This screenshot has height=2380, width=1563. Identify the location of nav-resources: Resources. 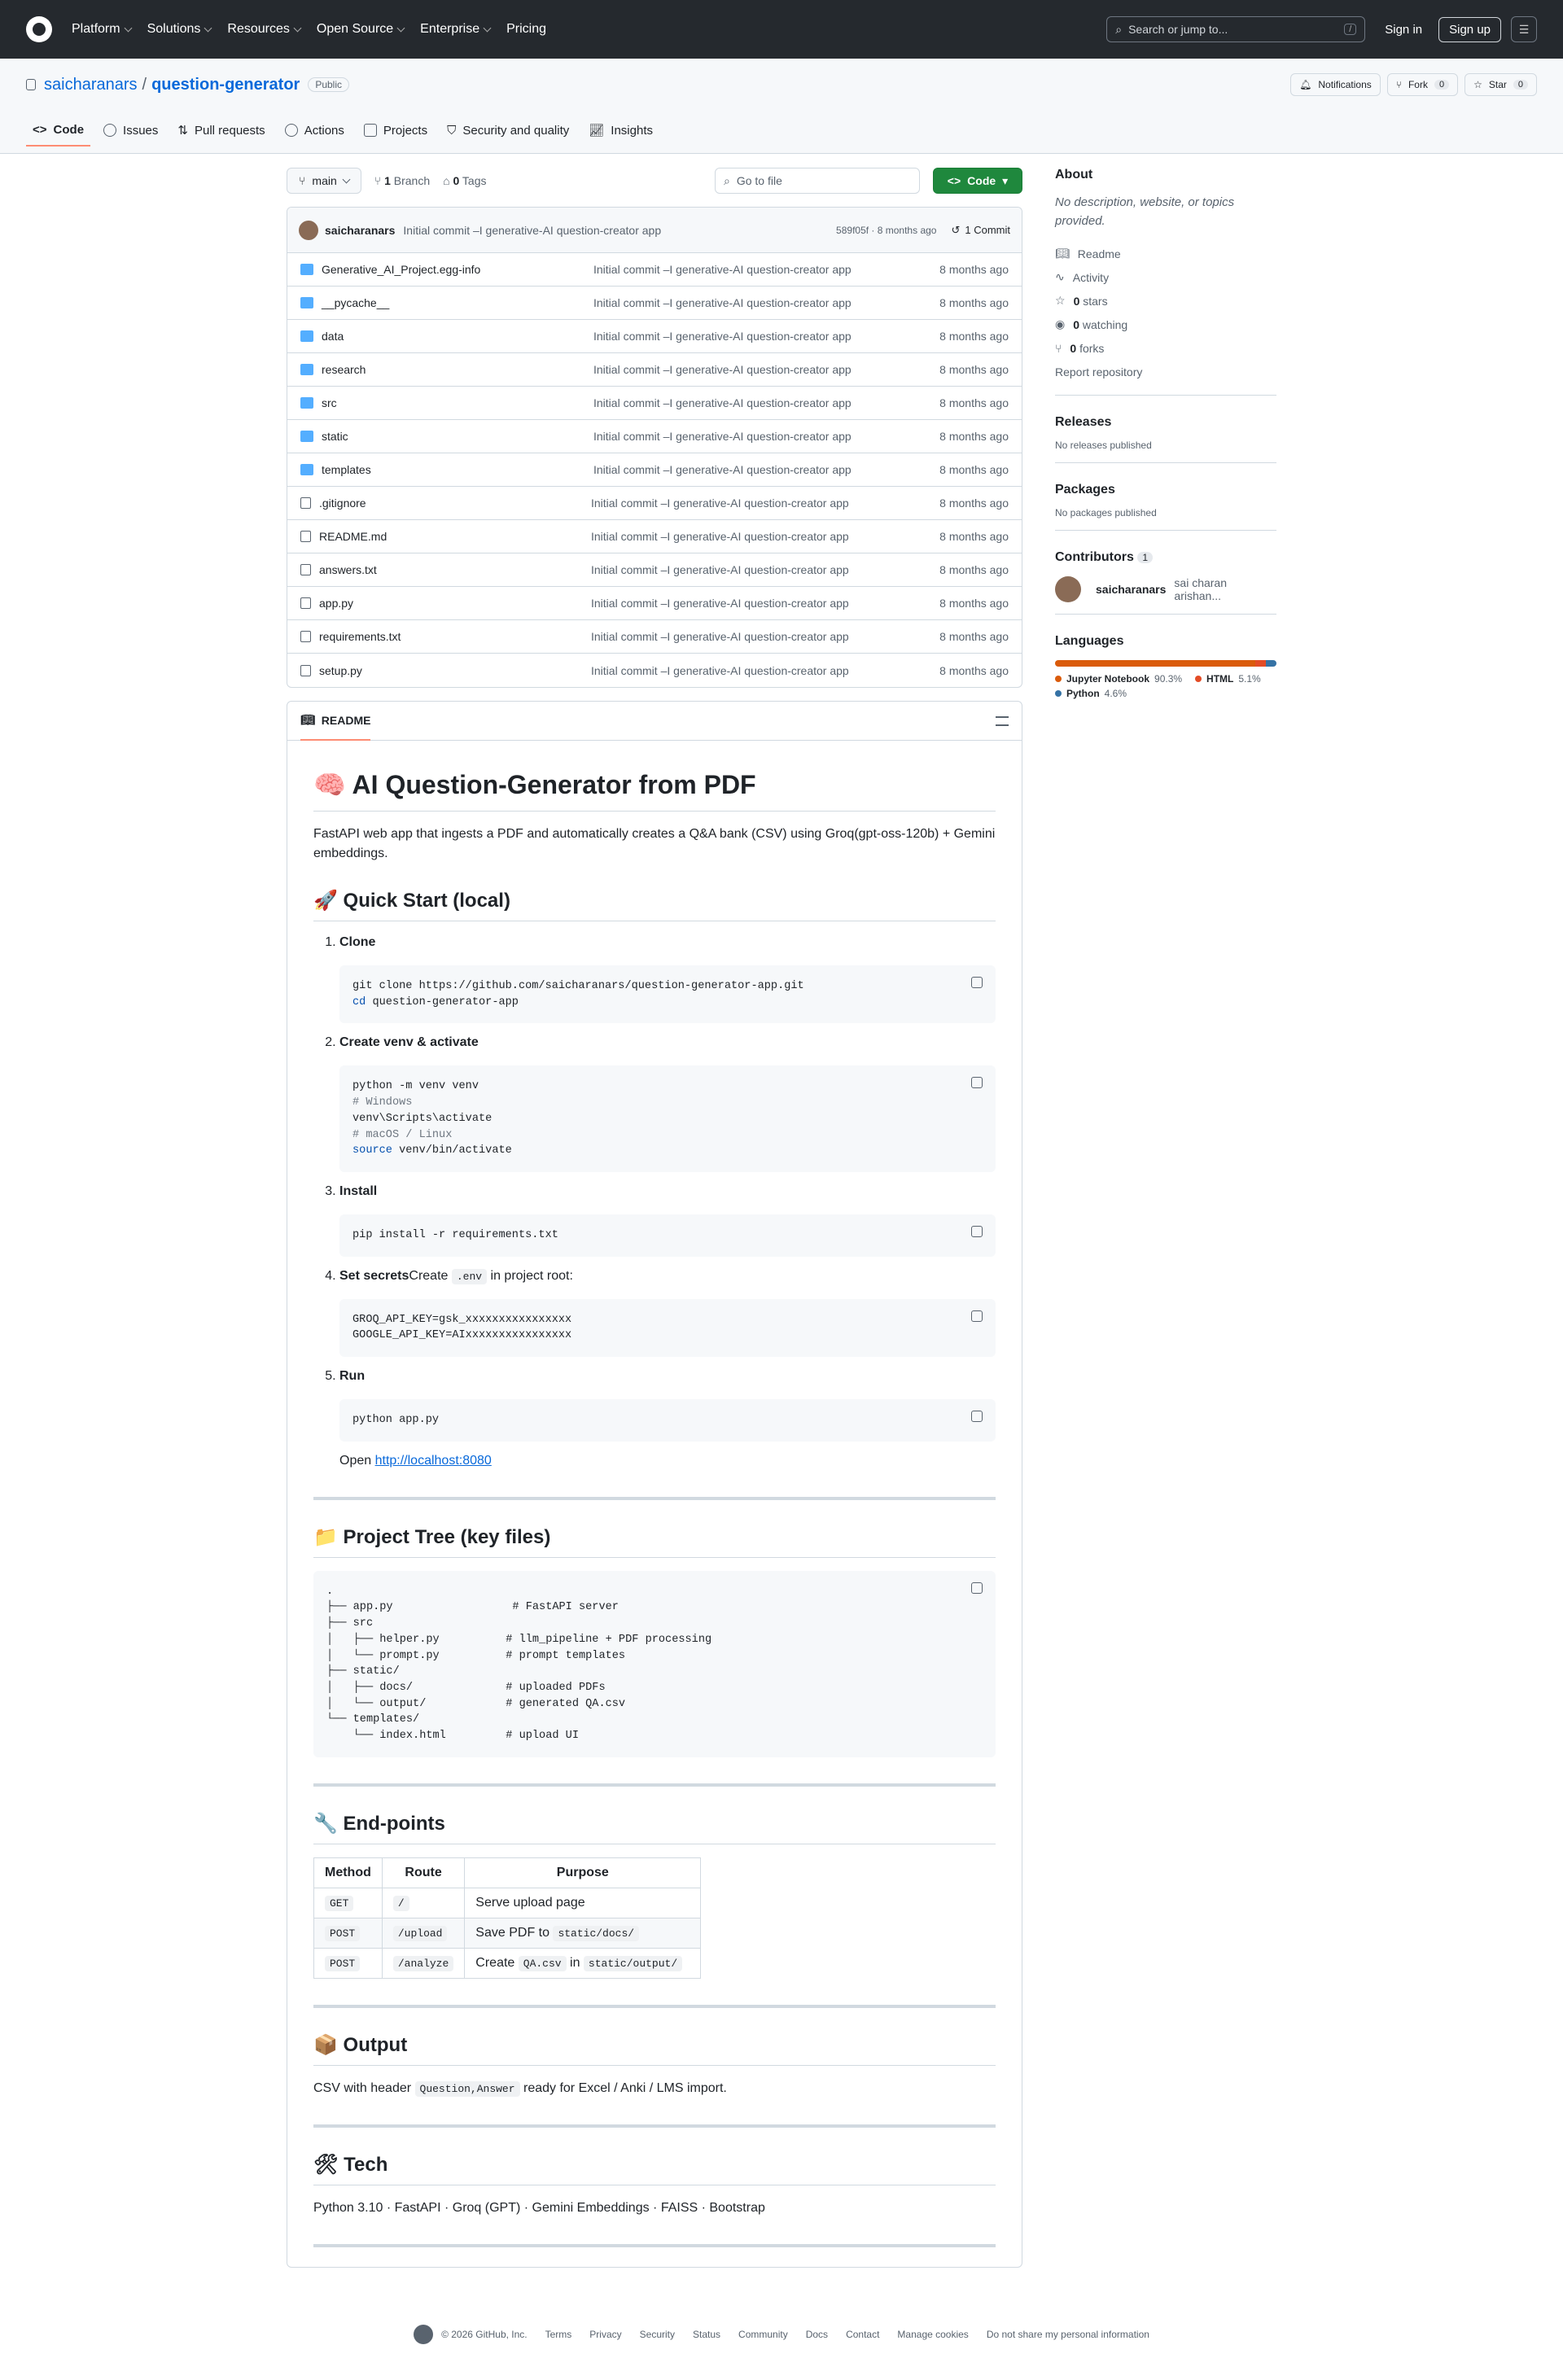
(264, 30).